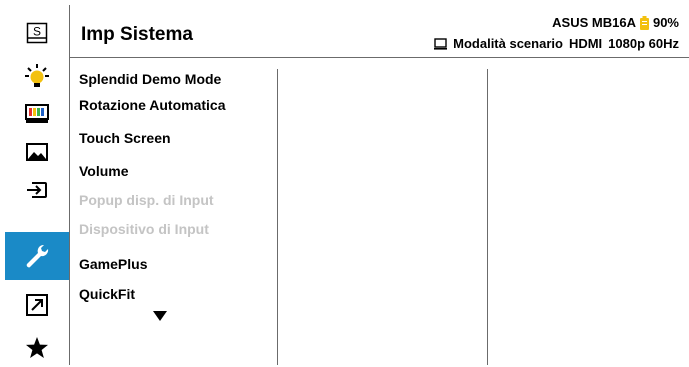  I want to click on model-name: ASUS MB16A, so click(594, 22).